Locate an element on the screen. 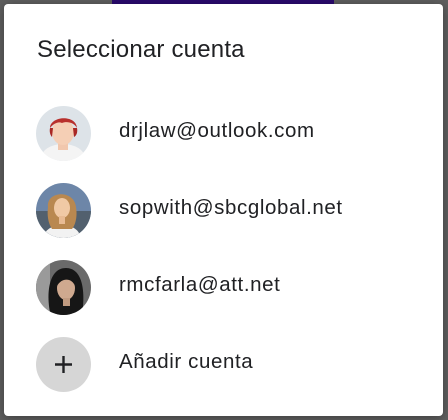 The height and width of the screenshot is (420, 448). dialog-title: Seleccionar cuenta is located at coordinates (141, 49).